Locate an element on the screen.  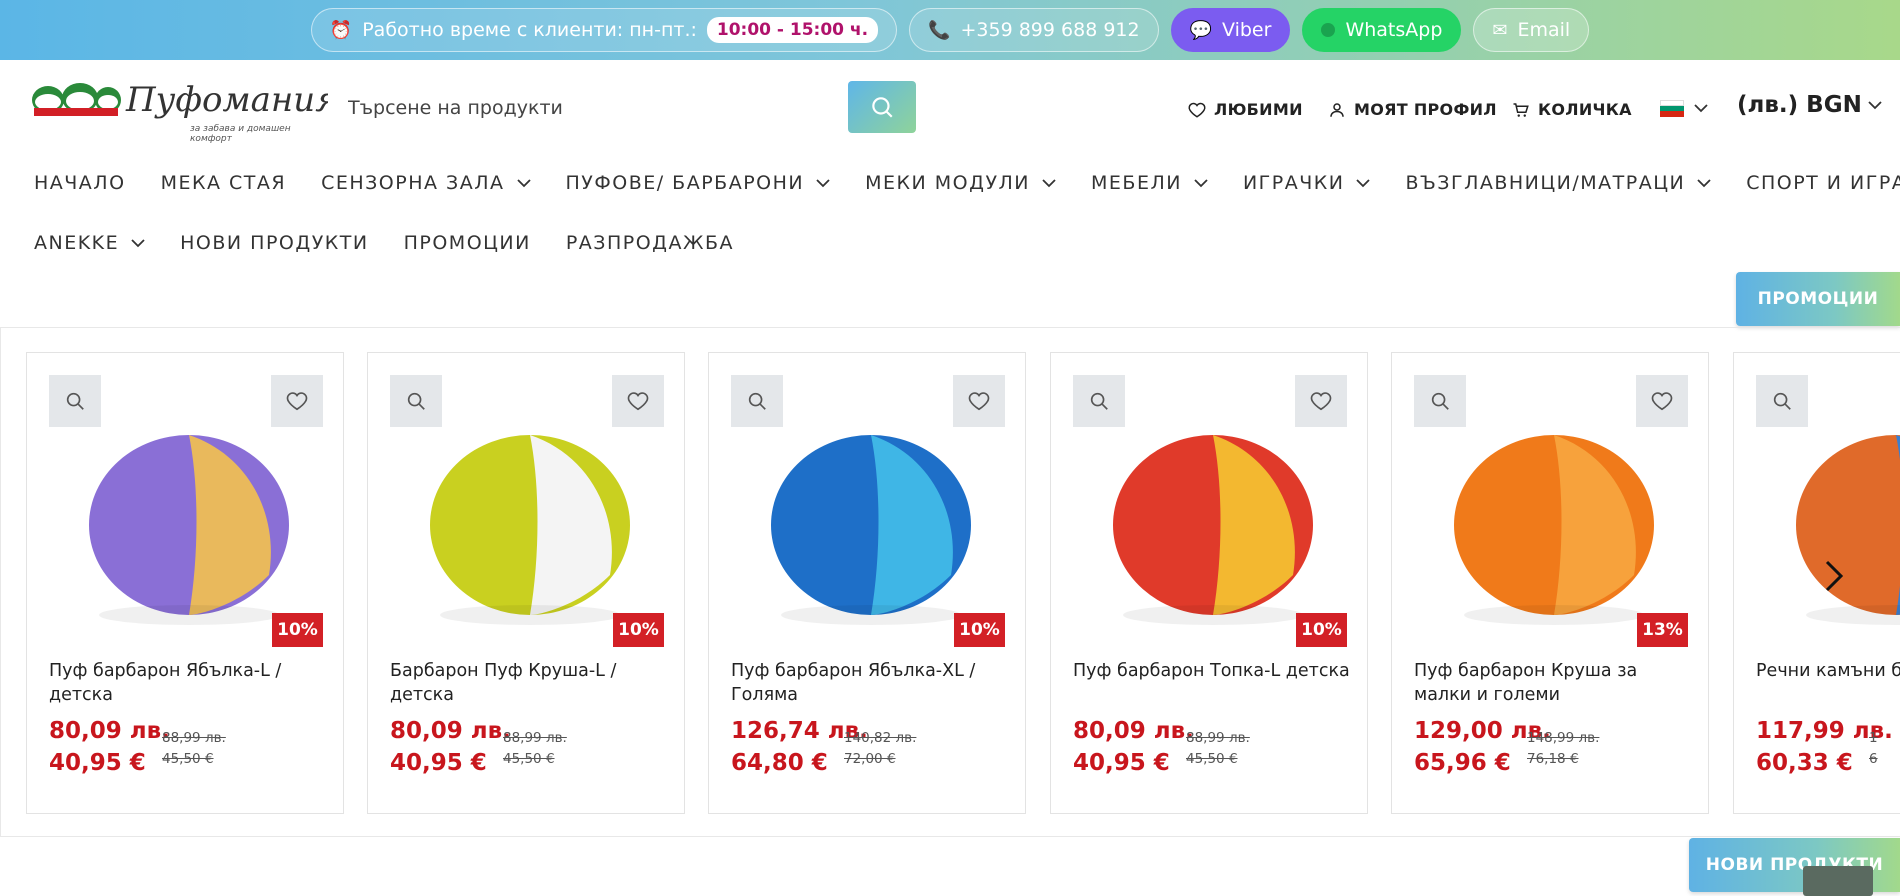
nav-item: НАЧАЛО is located at coordinates (80, 183).